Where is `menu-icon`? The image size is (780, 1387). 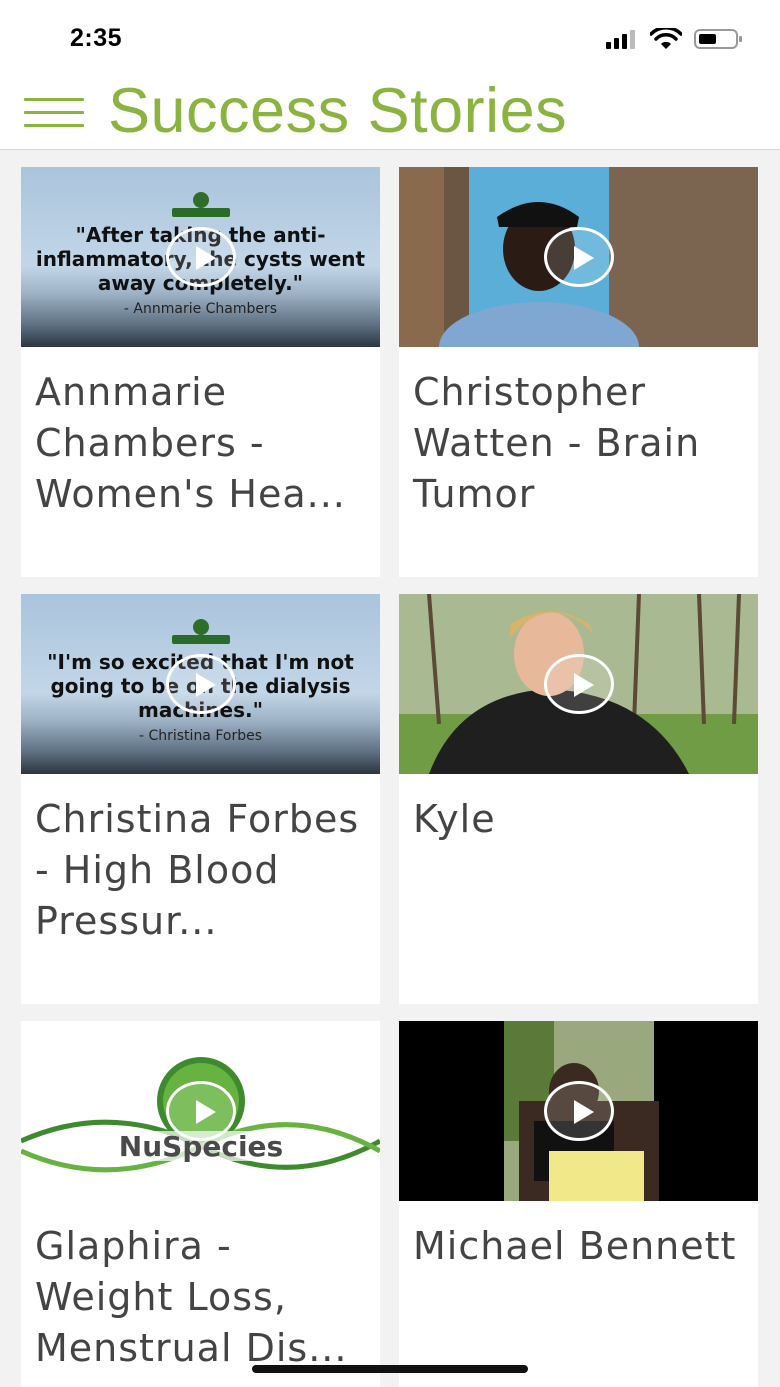
menu-icon is located at coordinates (54, 114).